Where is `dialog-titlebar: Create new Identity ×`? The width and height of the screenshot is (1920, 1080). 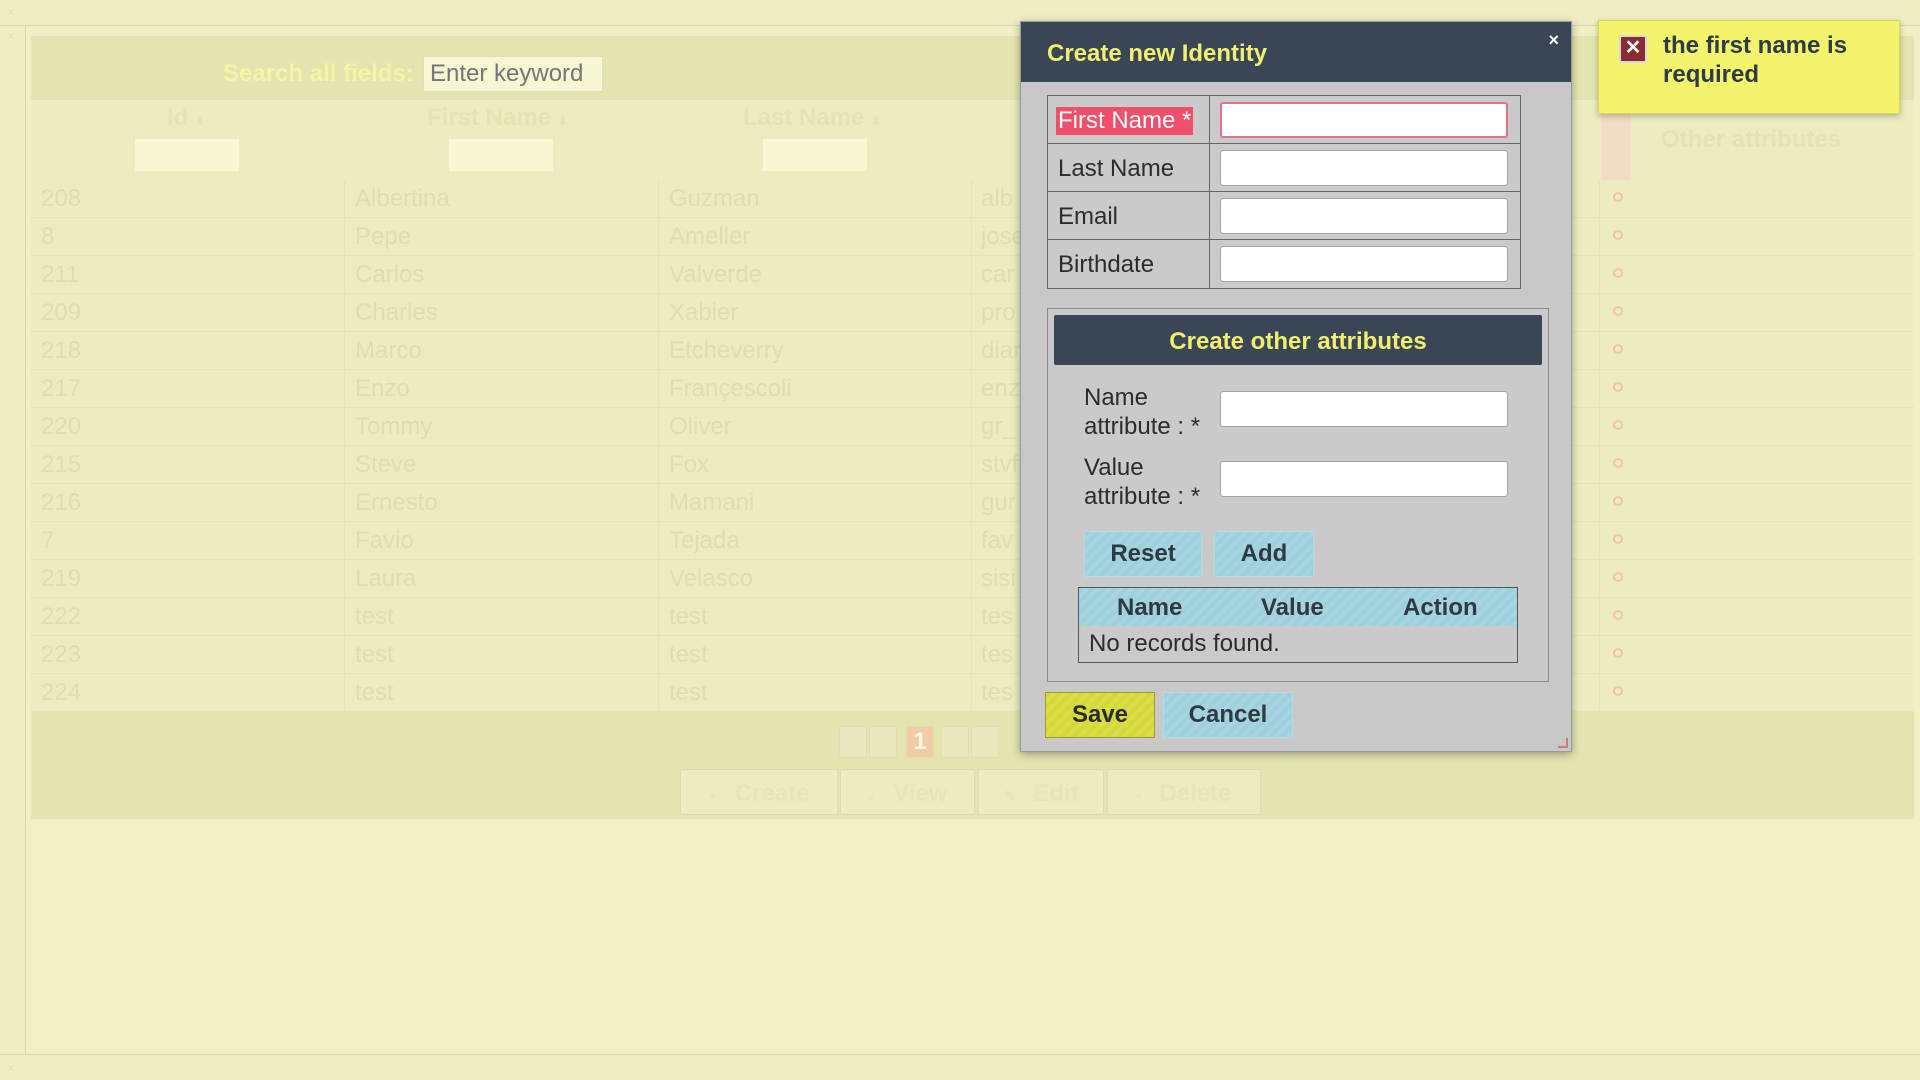 dialog-titlebar: Create new Identity × is located at coordinates (1296, 52).